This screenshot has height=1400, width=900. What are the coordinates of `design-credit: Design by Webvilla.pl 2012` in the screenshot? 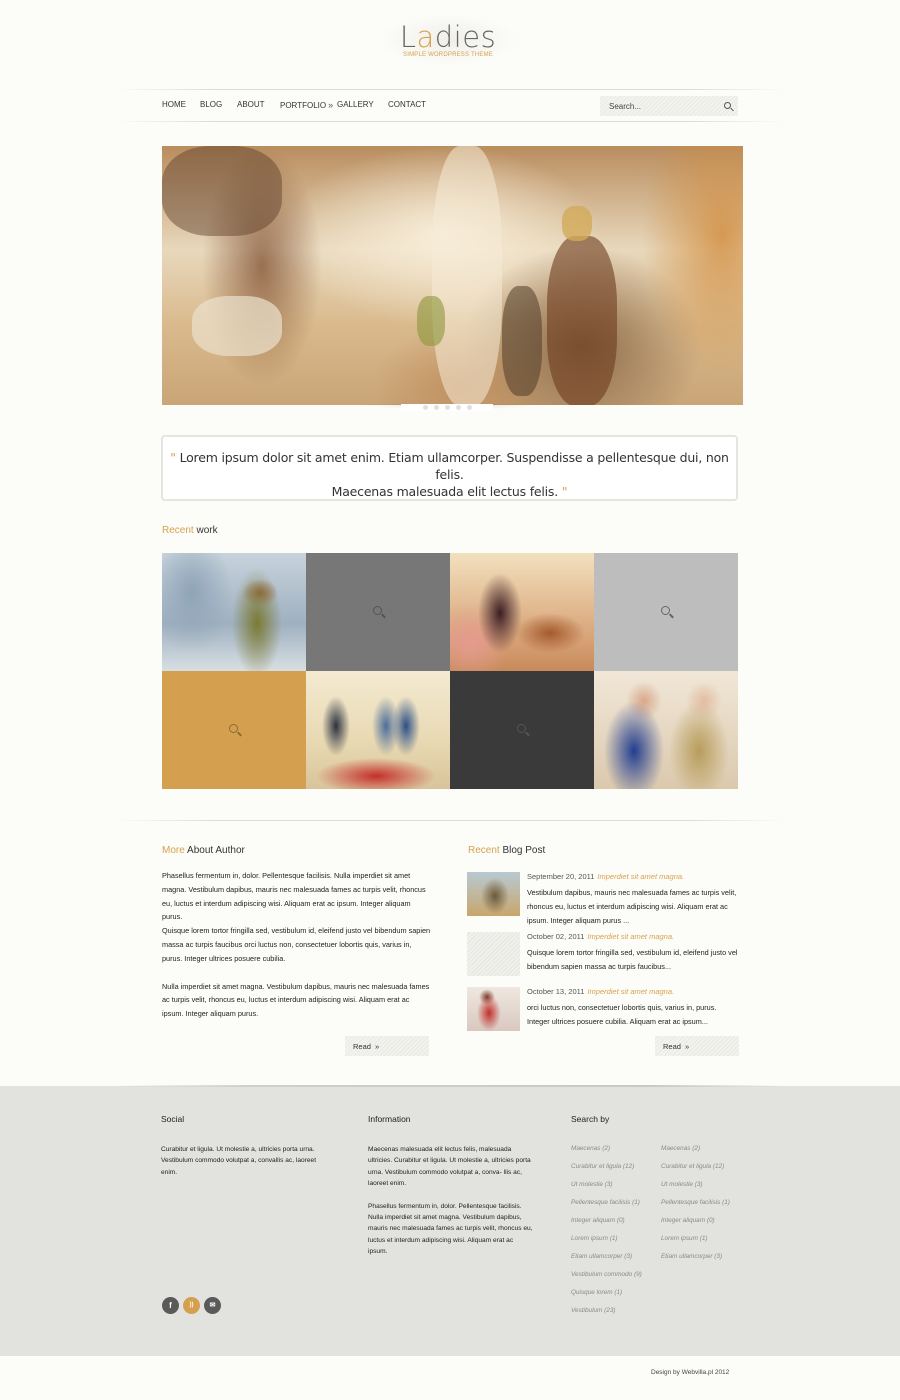 It's located at (690, 1372).